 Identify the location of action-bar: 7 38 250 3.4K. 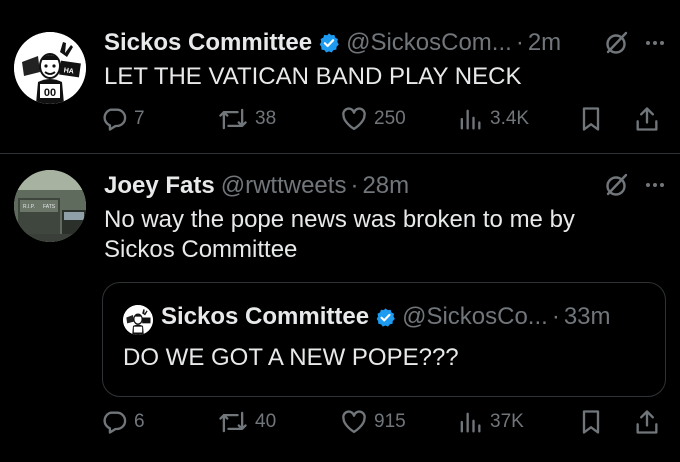
(385, 119).